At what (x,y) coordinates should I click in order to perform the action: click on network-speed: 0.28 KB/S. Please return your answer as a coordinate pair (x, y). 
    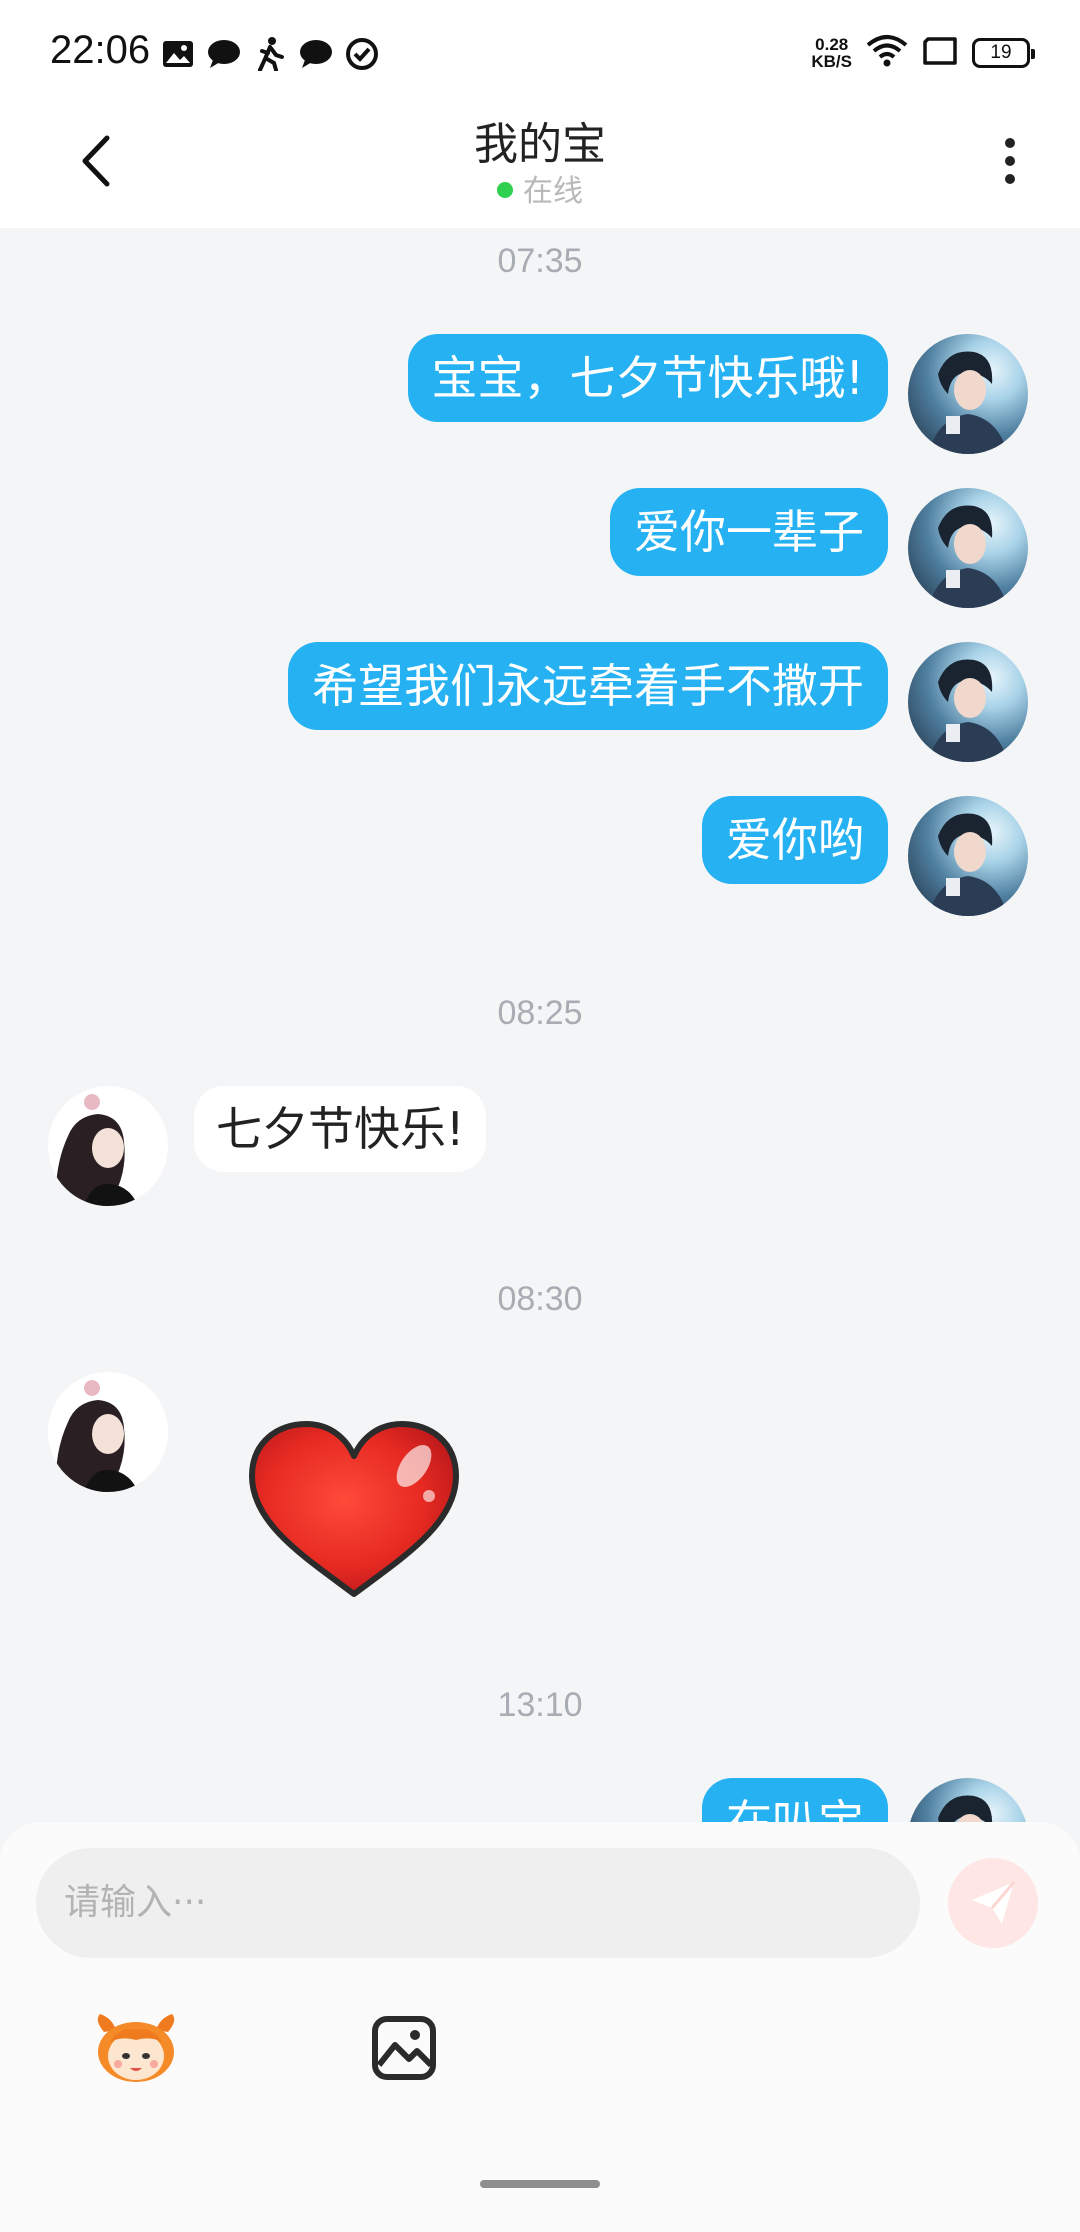
    Looking at the image, I should click on (831, 53).